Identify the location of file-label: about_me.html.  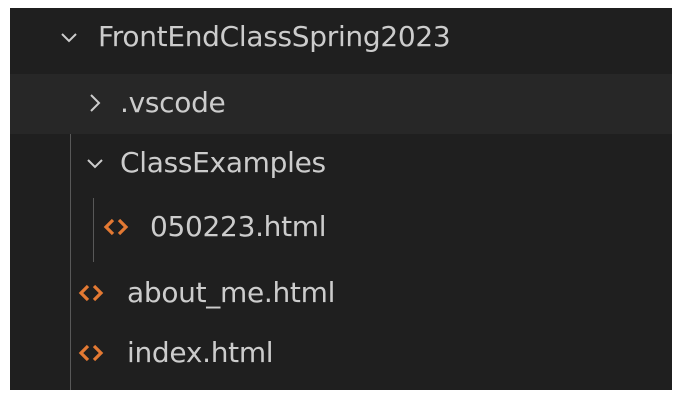
(231, 292).